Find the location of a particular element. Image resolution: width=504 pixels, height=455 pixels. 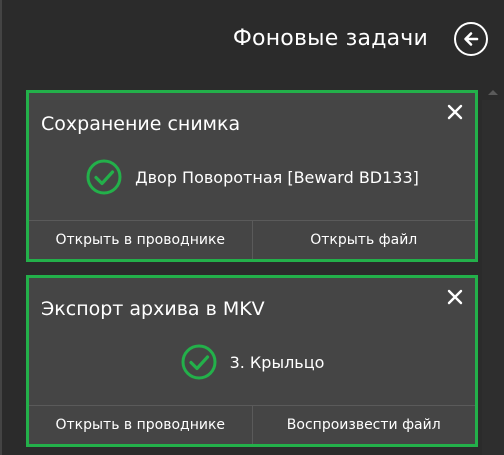

task-status: 3. Крыльцо is located at coordinates (252, 362).